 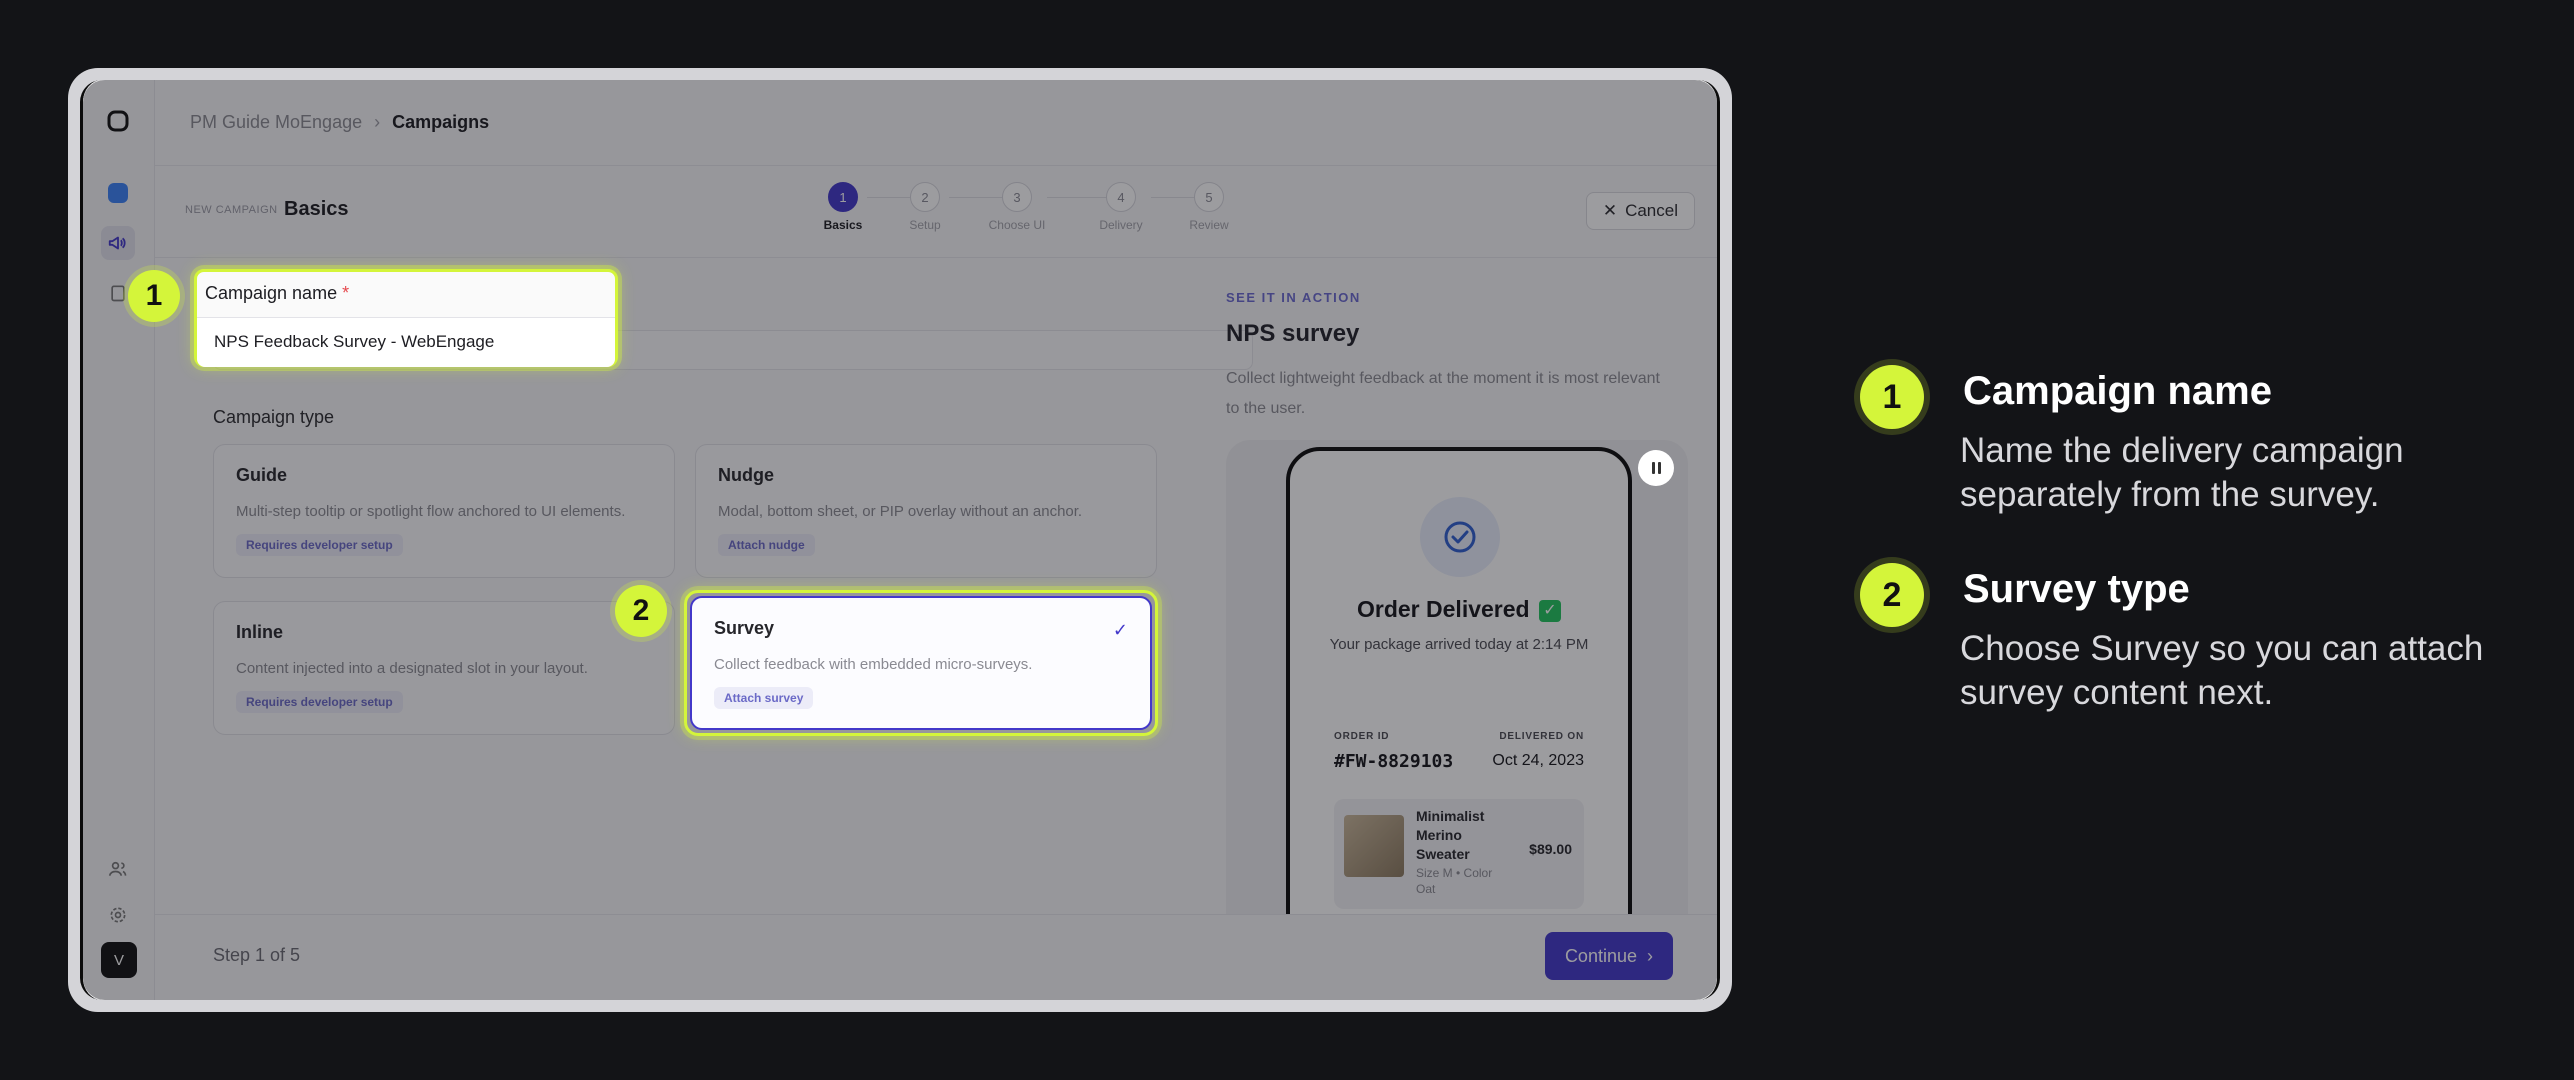 I want to click on step-number: 3, so click(x=1017, y=197).